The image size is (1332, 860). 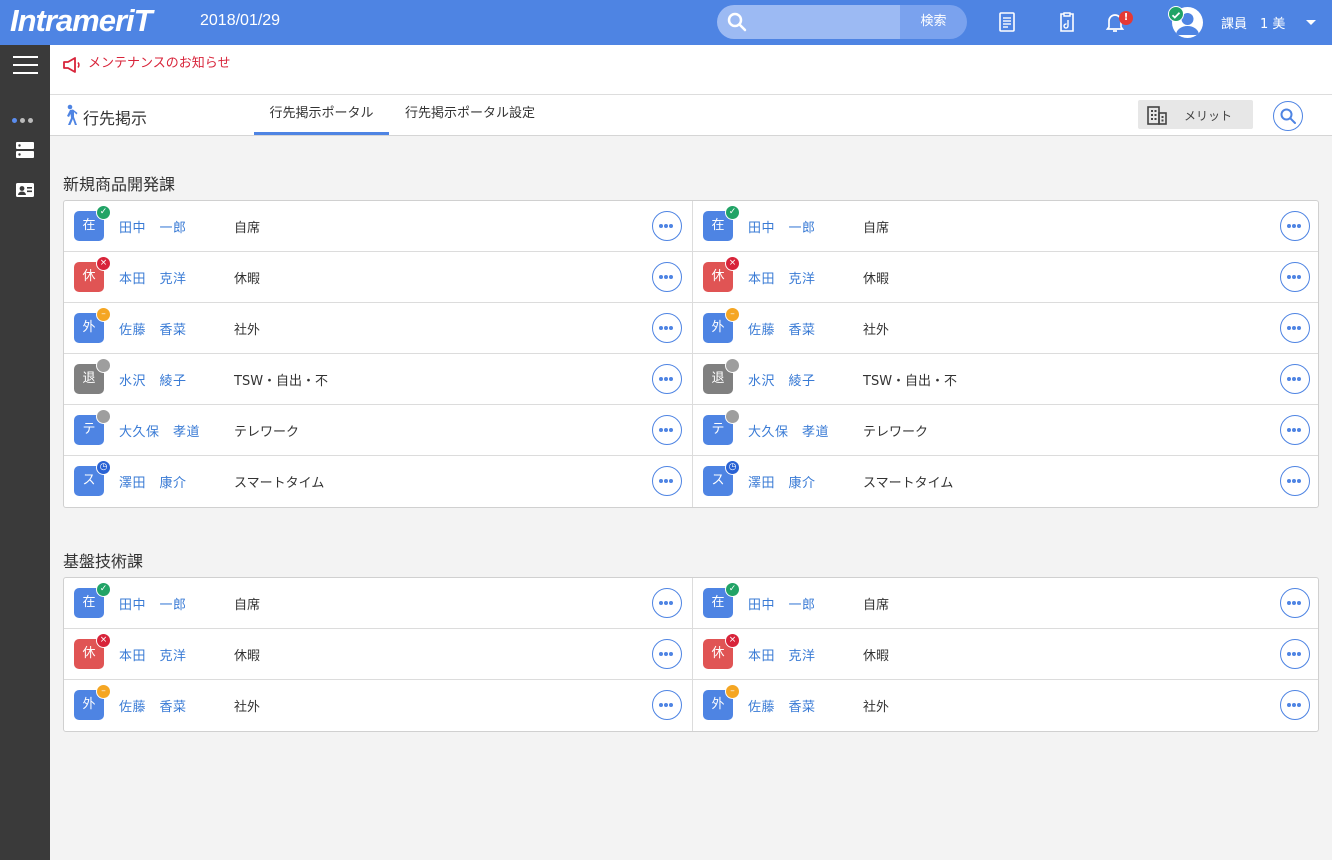 I want to click on header-date: 2018/01/29, so click(x=240, y=20).